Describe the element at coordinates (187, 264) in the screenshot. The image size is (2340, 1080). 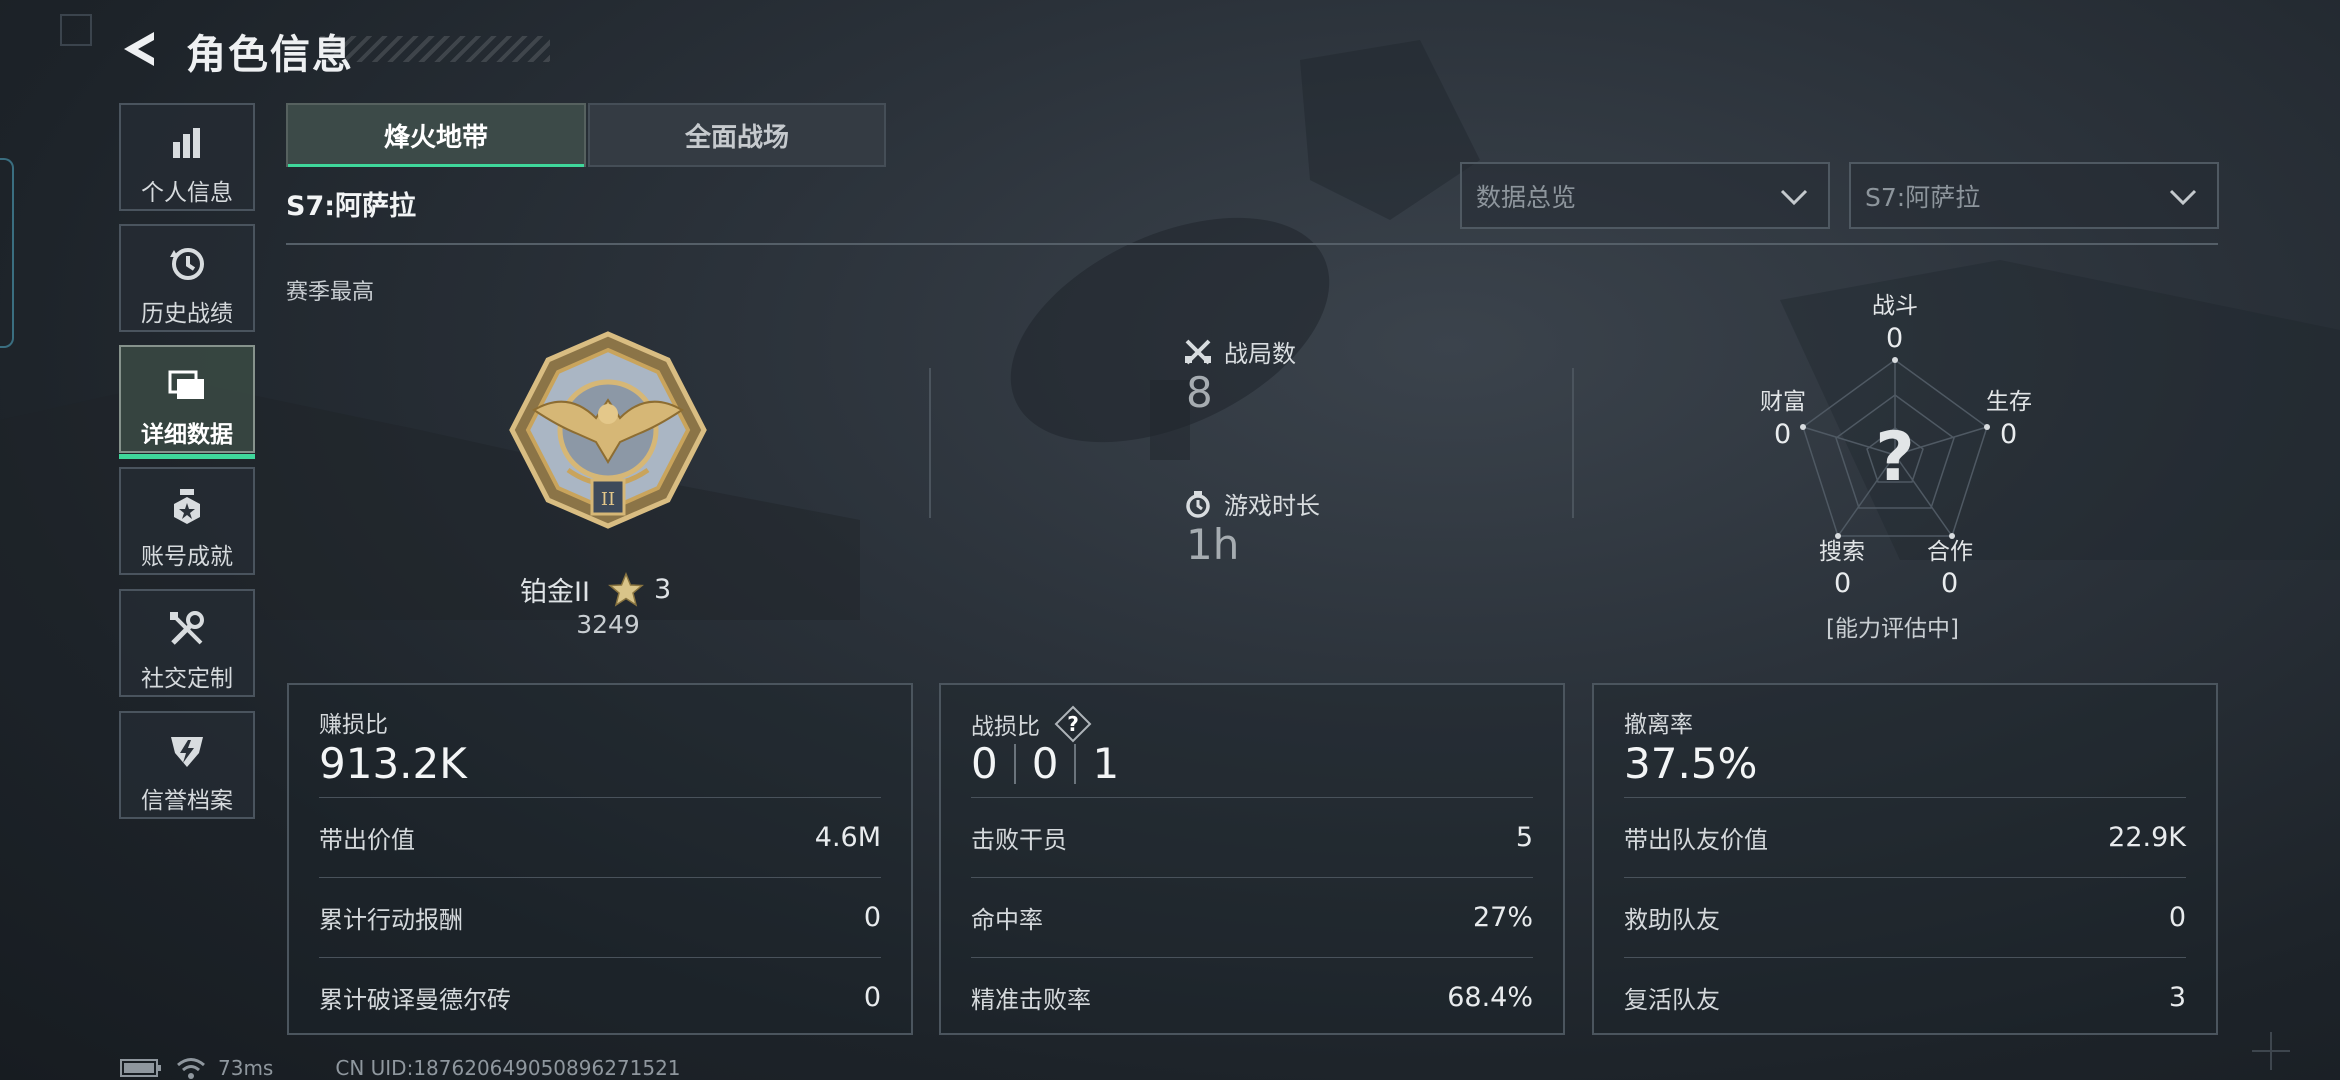
I see `history-clock-icon` at that location.